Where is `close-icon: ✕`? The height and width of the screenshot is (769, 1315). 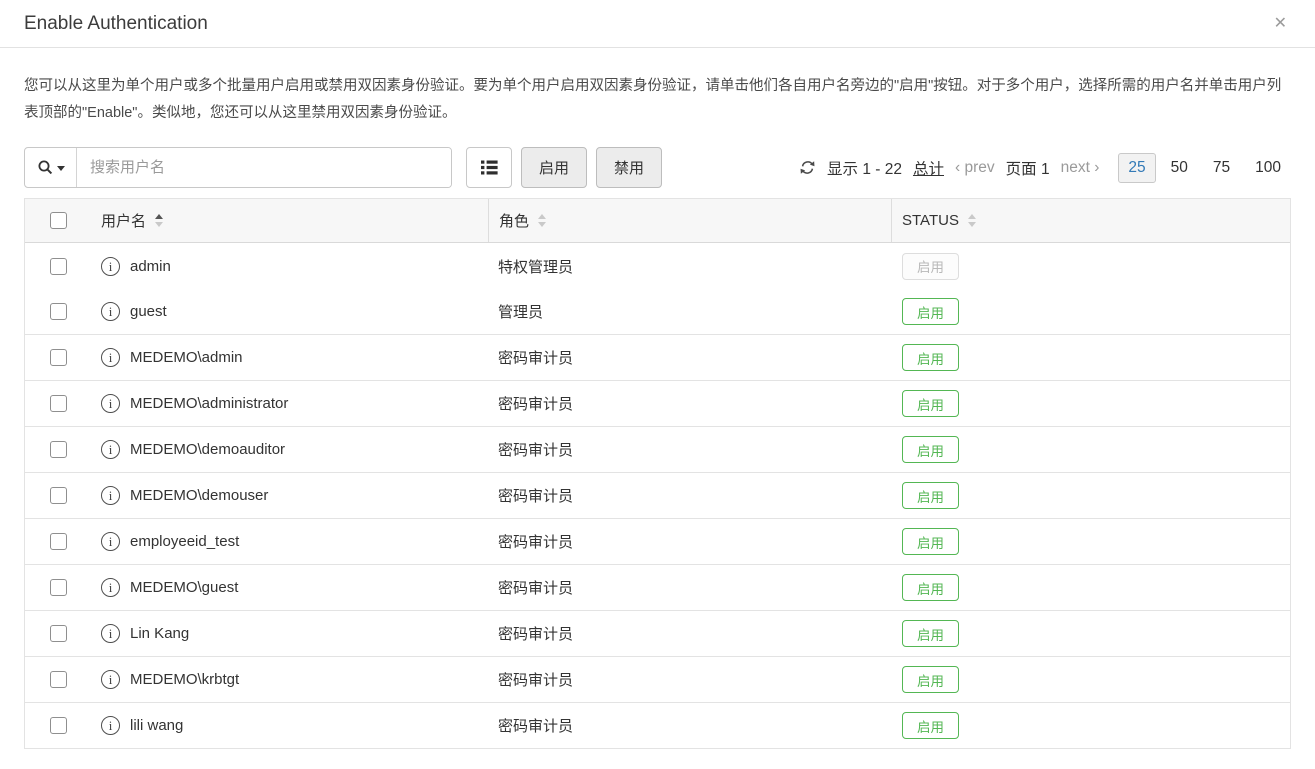
close-icon: ✕ is located at coordinates (1280, 24).